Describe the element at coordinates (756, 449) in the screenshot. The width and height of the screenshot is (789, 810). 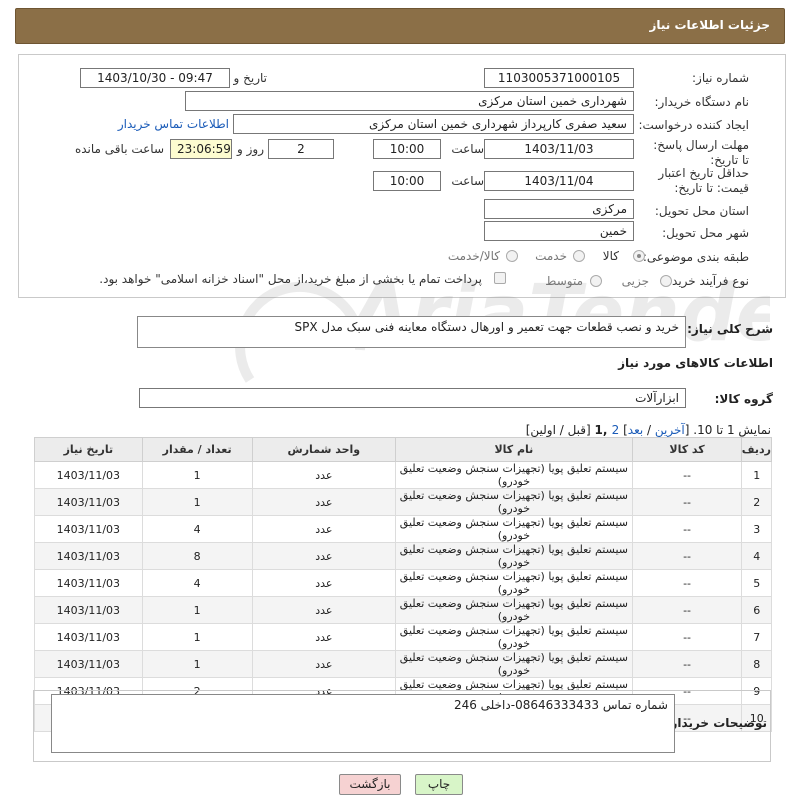
I see `col-header-row: ردیف` at that location.